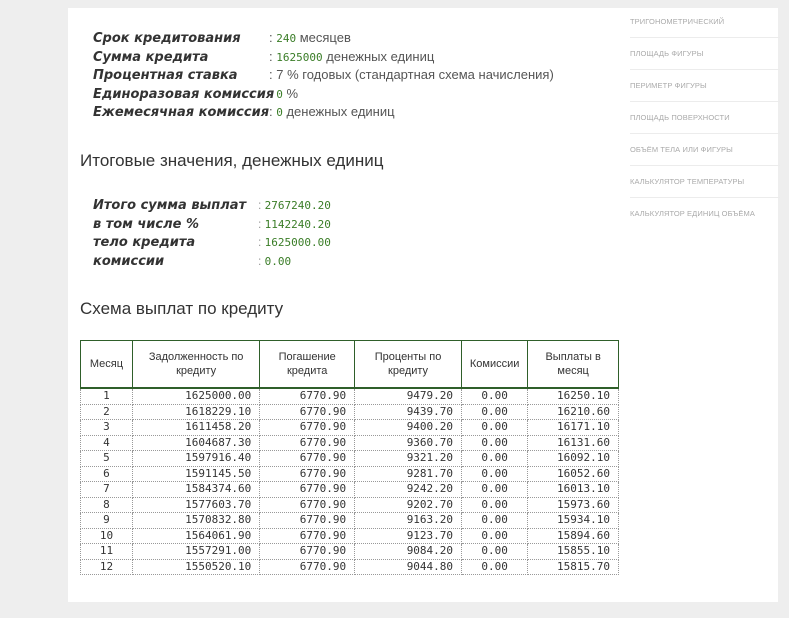 The image size is (789, 618). What do you see at coordinates (349, 520) in the screenshot?
I see `table-row: 9 1570832.80 6770.90 9163.20 0.00 15934.10` at bounding box center [349, 520].